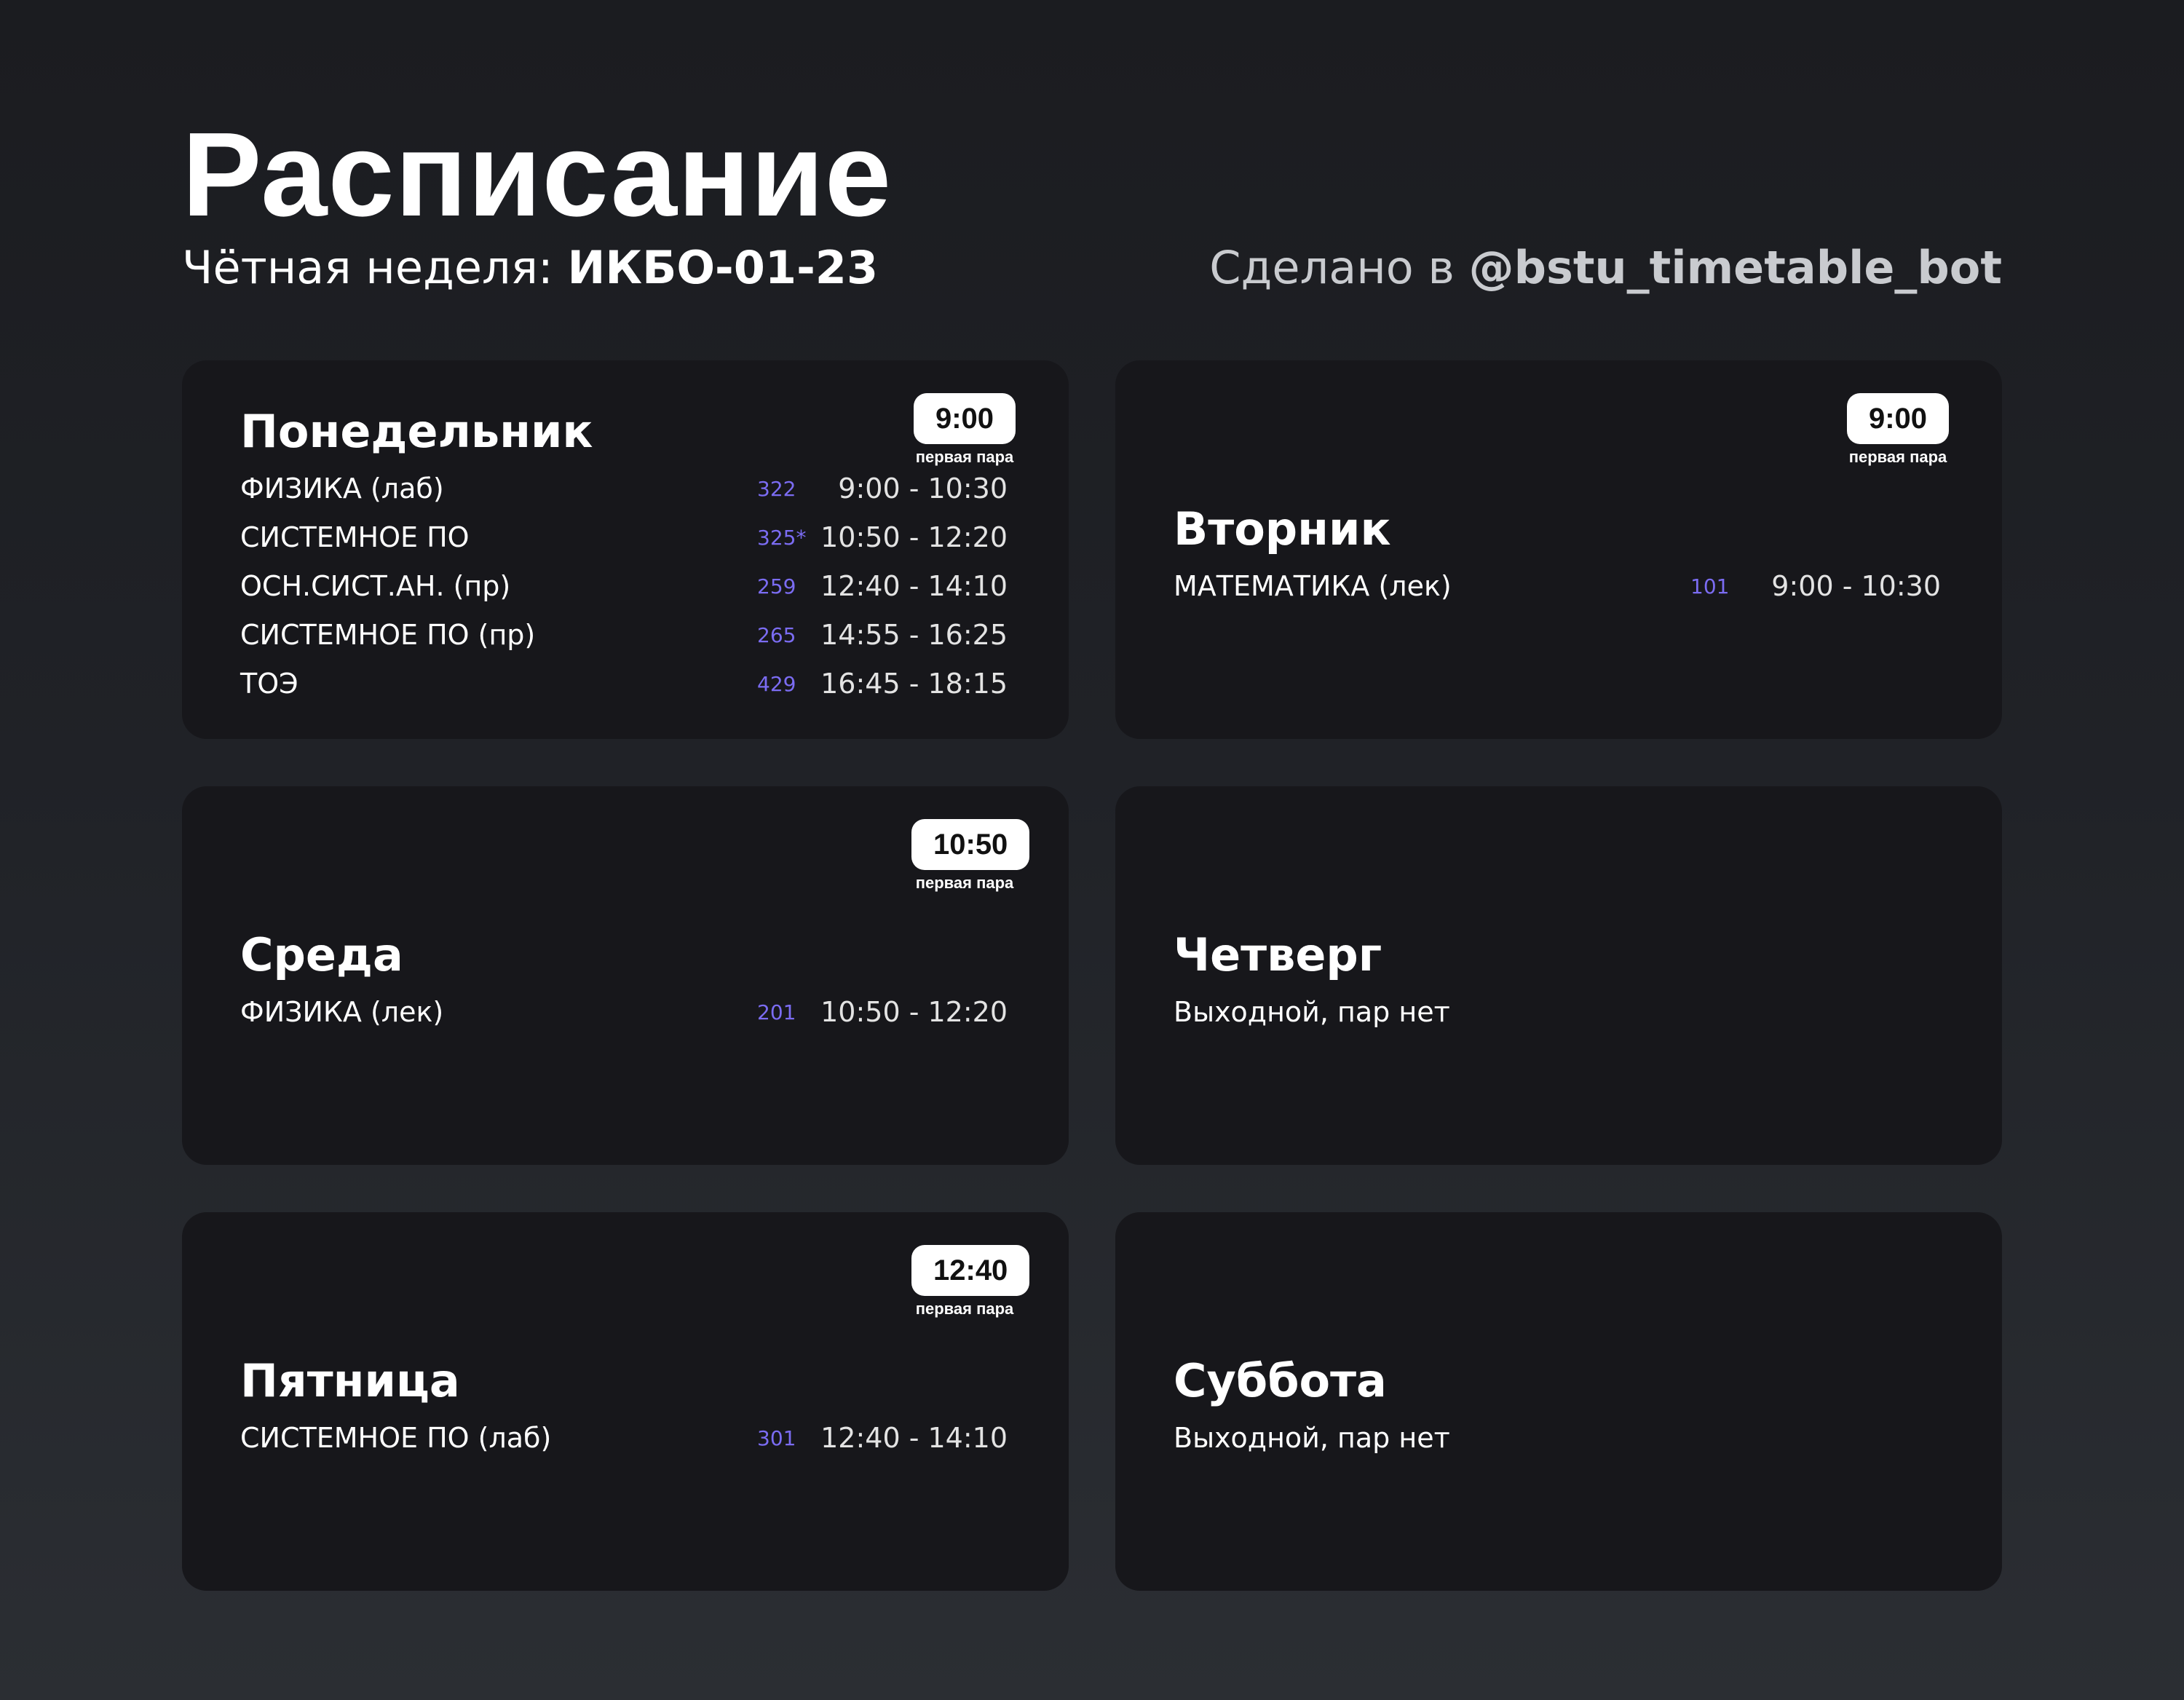 The image size is (2184, 1700). What do you see at coordinates (625, 684) in the screenshot?
I see `lesson-row: ТОЭ 429 16:45 - 18:15` at bounding box center [625, 684].